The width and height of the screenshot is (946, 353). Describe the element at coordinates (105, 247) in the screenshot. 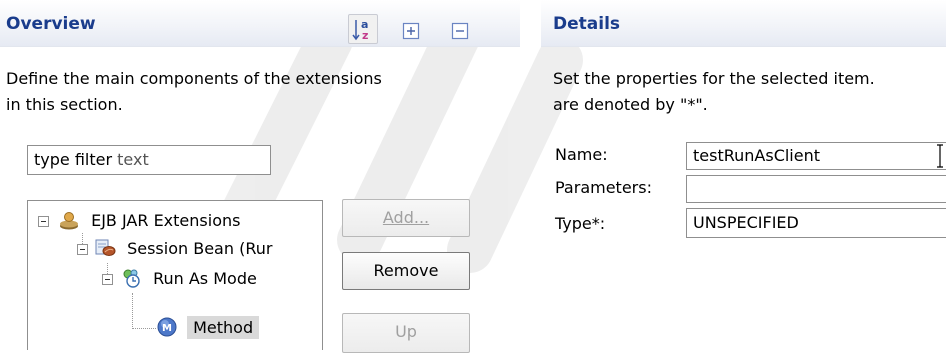

I see `session-bean-icon` at that location.